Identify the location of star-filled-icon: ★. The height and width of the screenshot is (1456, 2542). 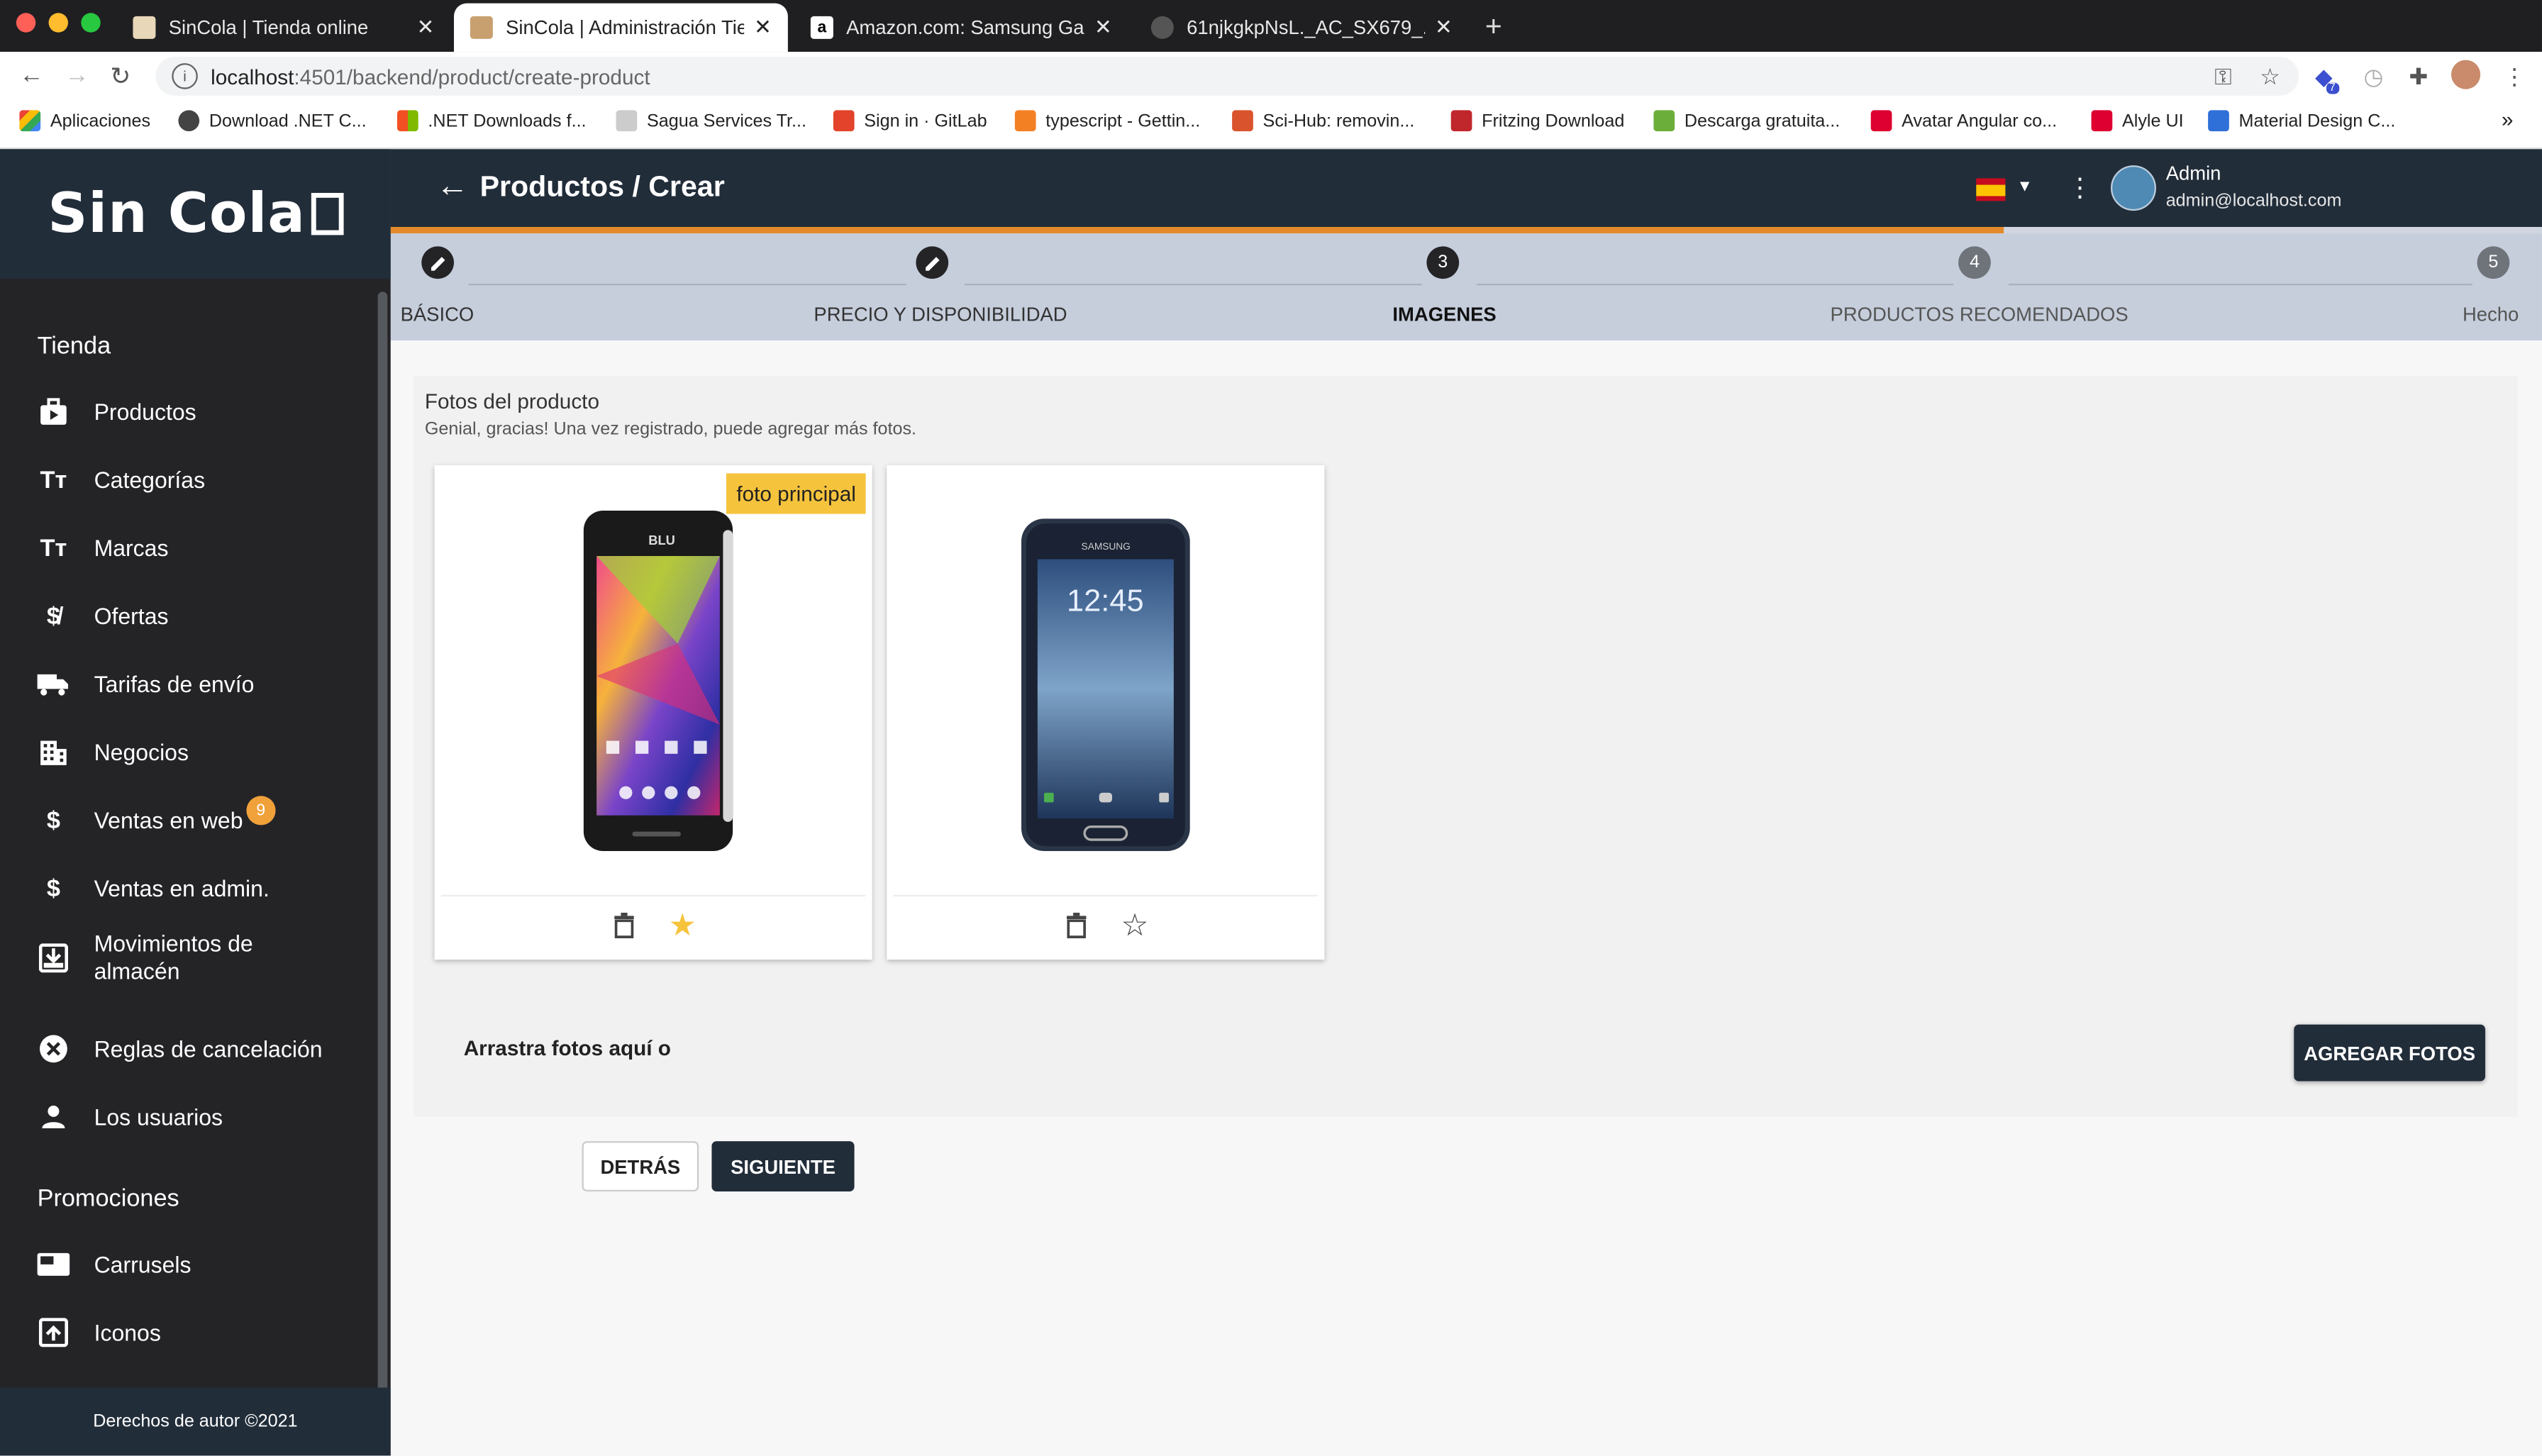
(682, 925).